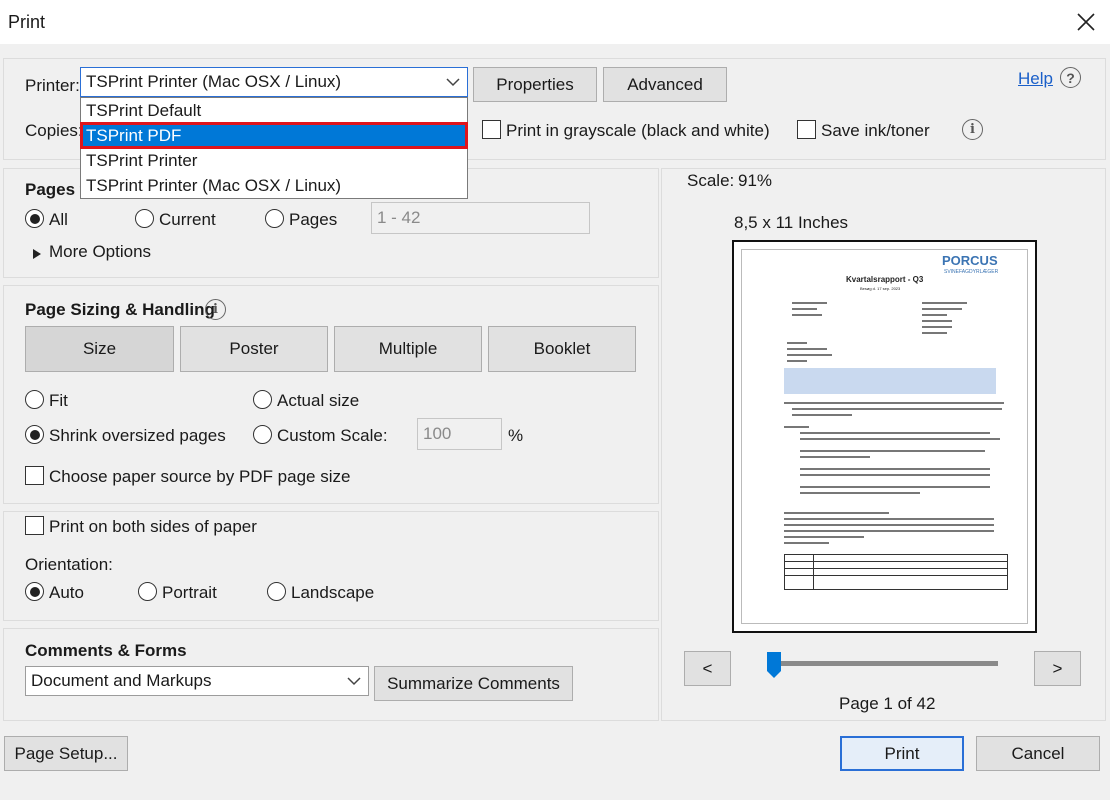 The width and height of the screenshot is (1110, 800). Describe the element at coordinates (902, 753) in the screenshot. I see `print-button: Print` at that location.